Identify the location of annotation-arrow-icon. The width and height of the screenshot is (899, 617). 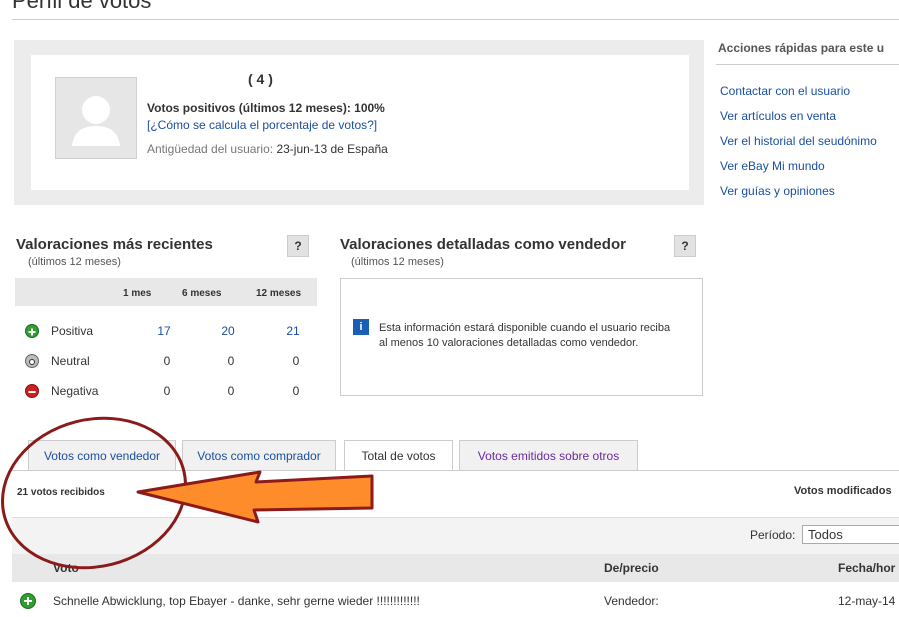
(255, 497).